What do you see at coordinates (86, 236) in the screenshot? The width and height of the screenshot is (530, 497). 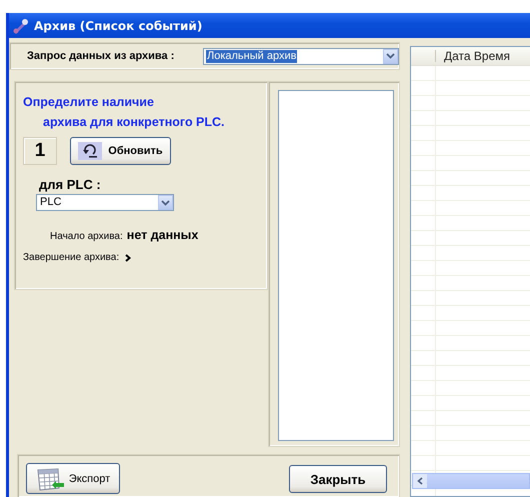 I see `field-label: Начало архива:` at bounding box center [86, 236].